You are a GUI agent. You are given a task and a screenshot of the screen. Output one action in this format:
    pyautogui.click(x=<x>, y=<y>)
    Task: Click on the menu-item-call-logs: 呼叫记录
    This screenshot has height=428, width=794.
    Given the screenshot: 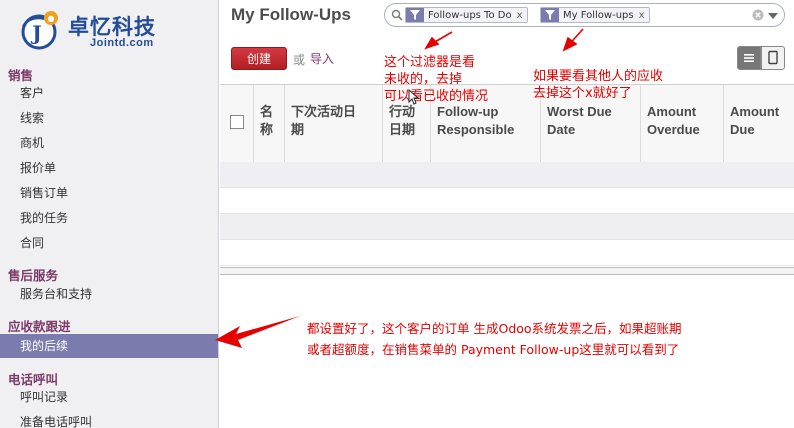 What is the action you would take?
    pyautogui.click(x=109, y=397)
    